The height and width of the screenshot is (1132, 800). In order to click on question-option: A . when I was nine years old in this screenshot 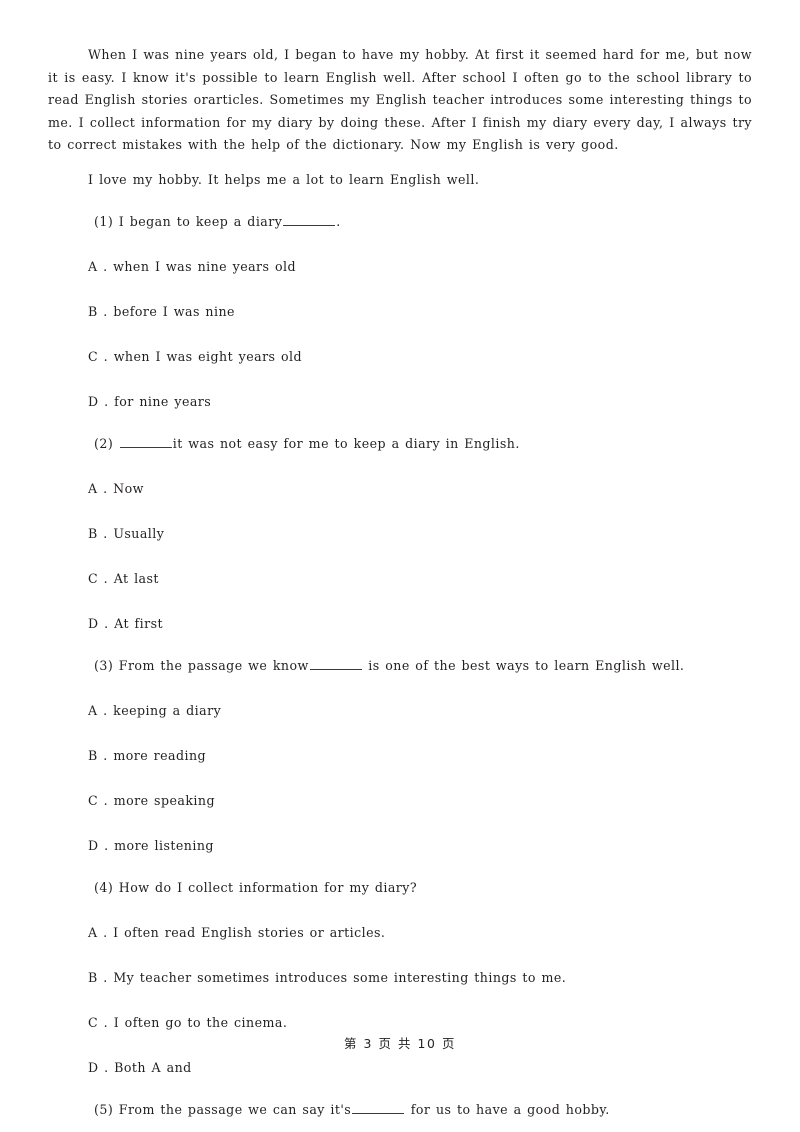, I will do `click(400, 267)`.